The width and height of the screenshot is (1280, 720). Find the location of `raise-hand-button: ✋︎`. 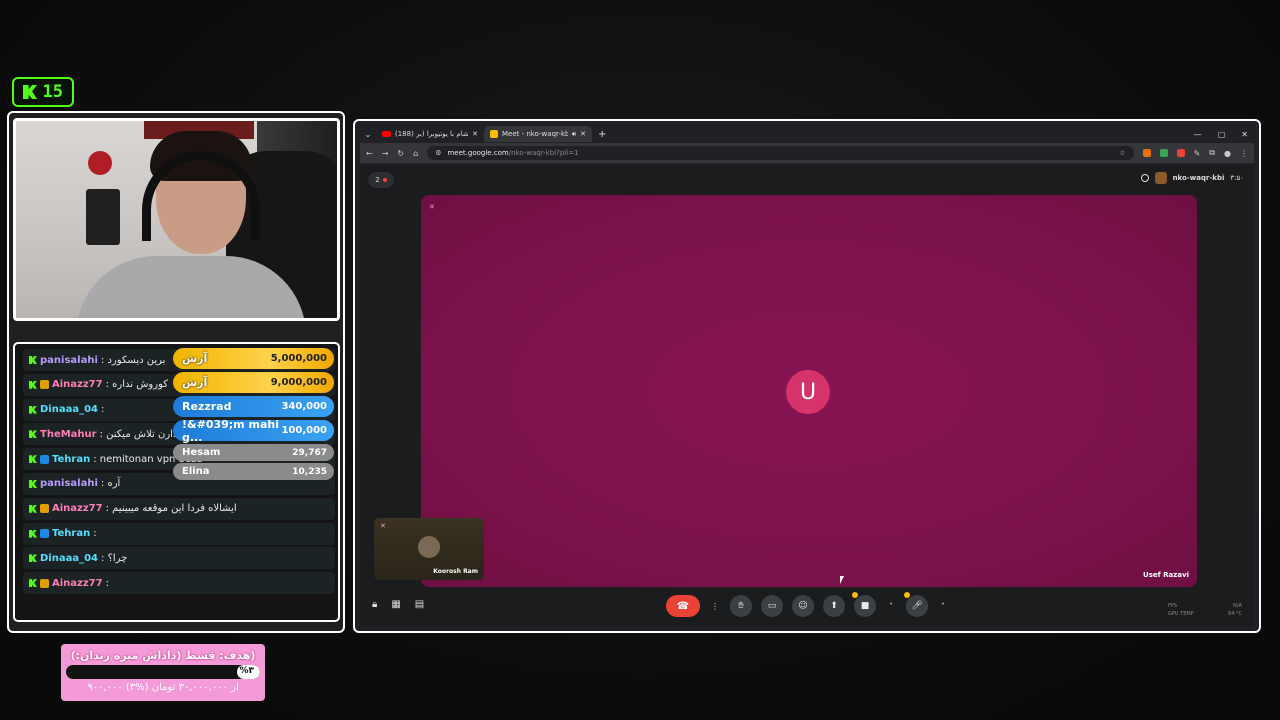

raise-hand-button: ✋︎ is located at coordinates (741, 606).